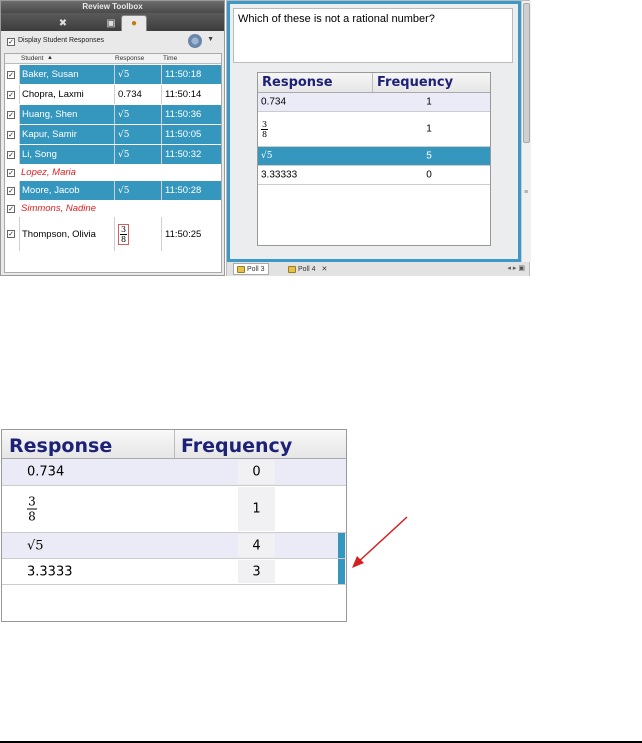 The width and height of the screenshot is (642, 743). What do you see at coordinates (66, 234) in the screenshot?
I see `student-name: Thompson, Olivia` at bounding box center [66, 234].